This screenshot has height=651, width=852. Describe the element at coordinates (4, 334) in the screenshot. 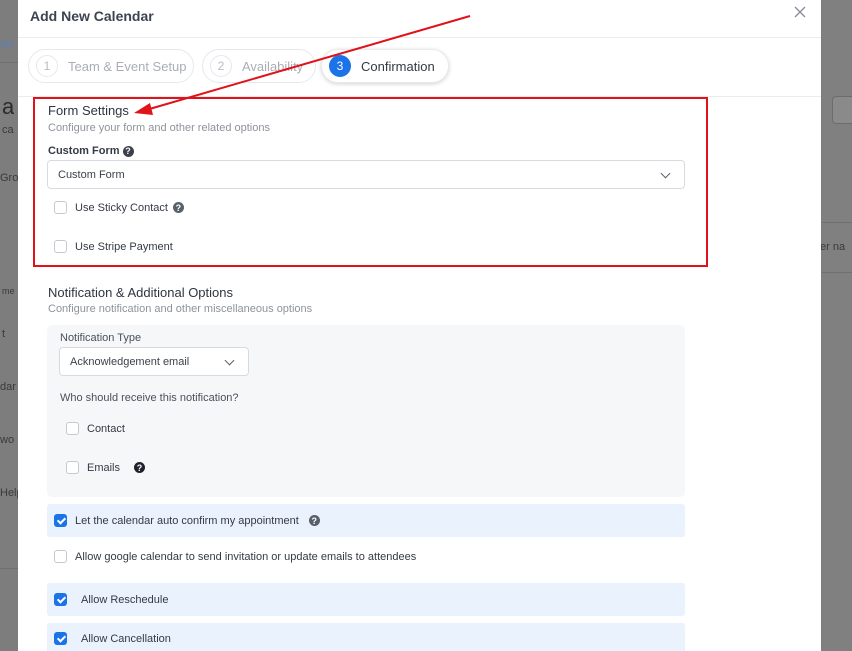

I see `bg-row-1: t` at that location.